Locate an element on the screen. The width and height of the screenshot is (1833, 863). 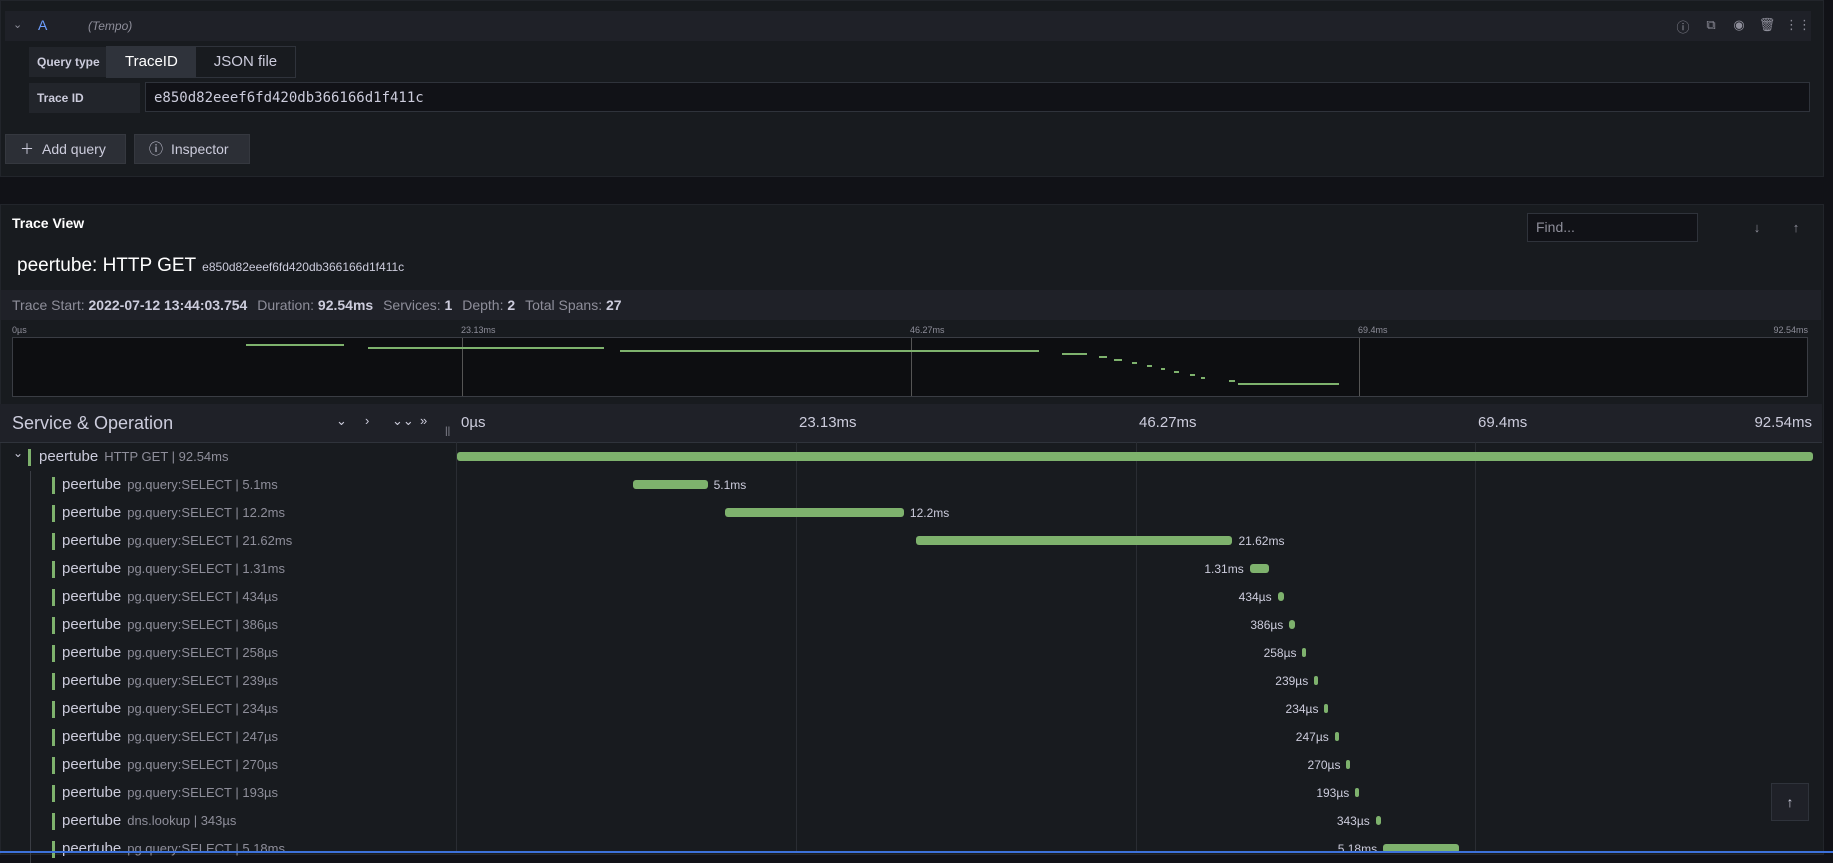
span-row: peertube pg.query:SELECT | 258µs 258µs is located at coordinates (911, 653).